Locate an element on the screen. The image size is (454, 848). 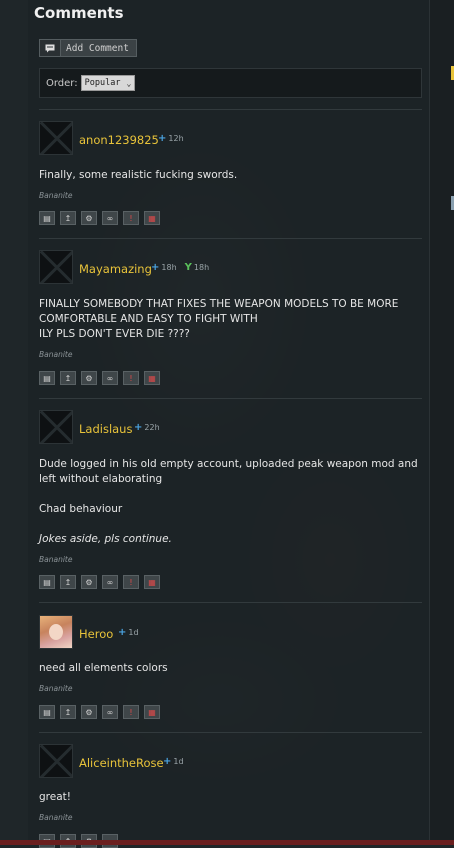
add-comment-button: Add Comment is located at coordinates (88, 48).